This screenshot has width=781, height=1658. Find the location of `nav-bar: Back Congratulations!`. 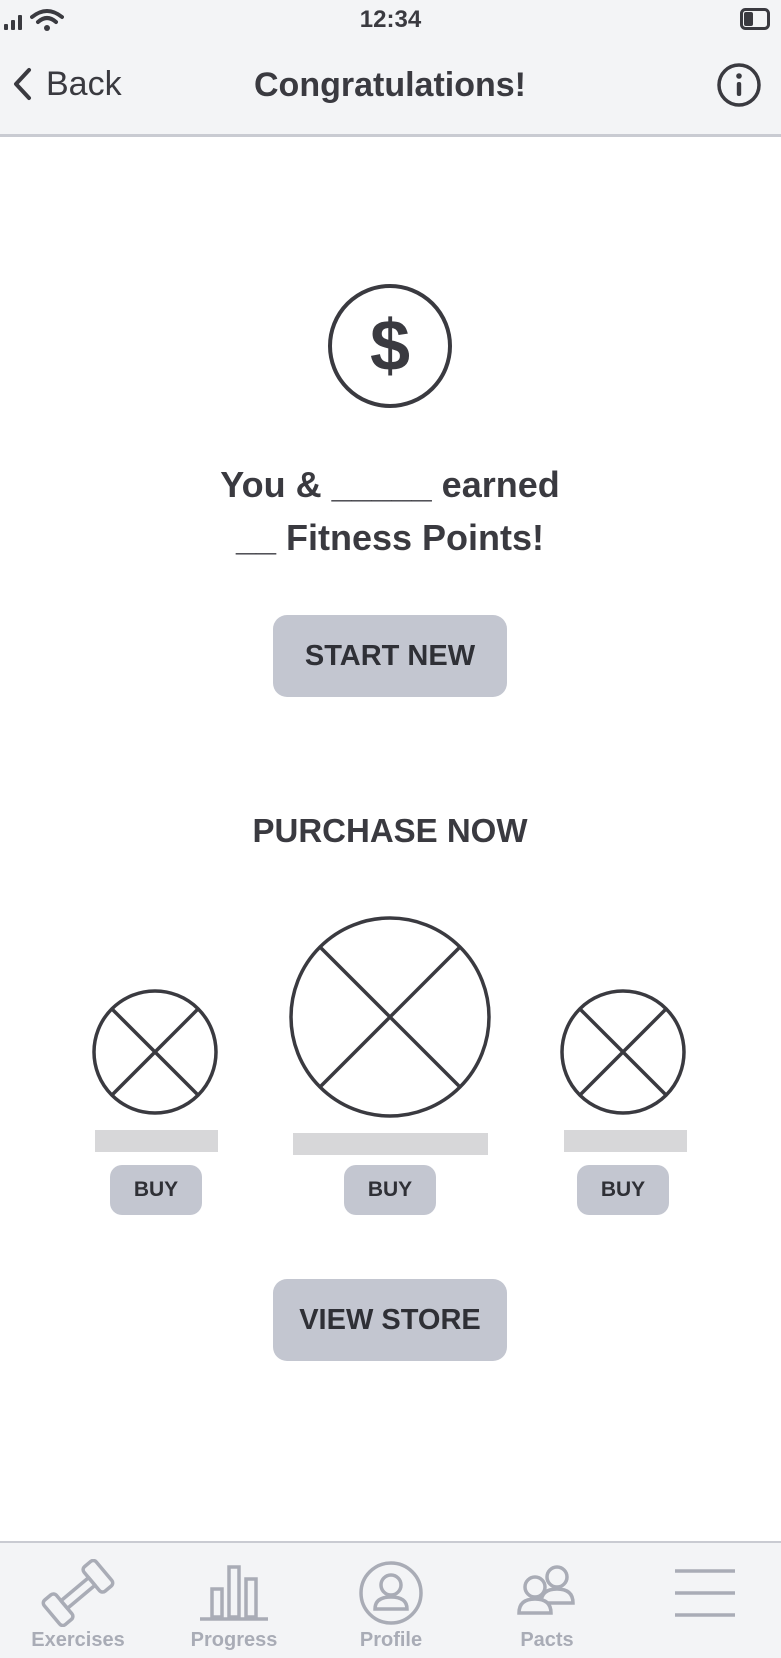

nav-bar: Back Congratulations! is located at coordinates (390, 88).